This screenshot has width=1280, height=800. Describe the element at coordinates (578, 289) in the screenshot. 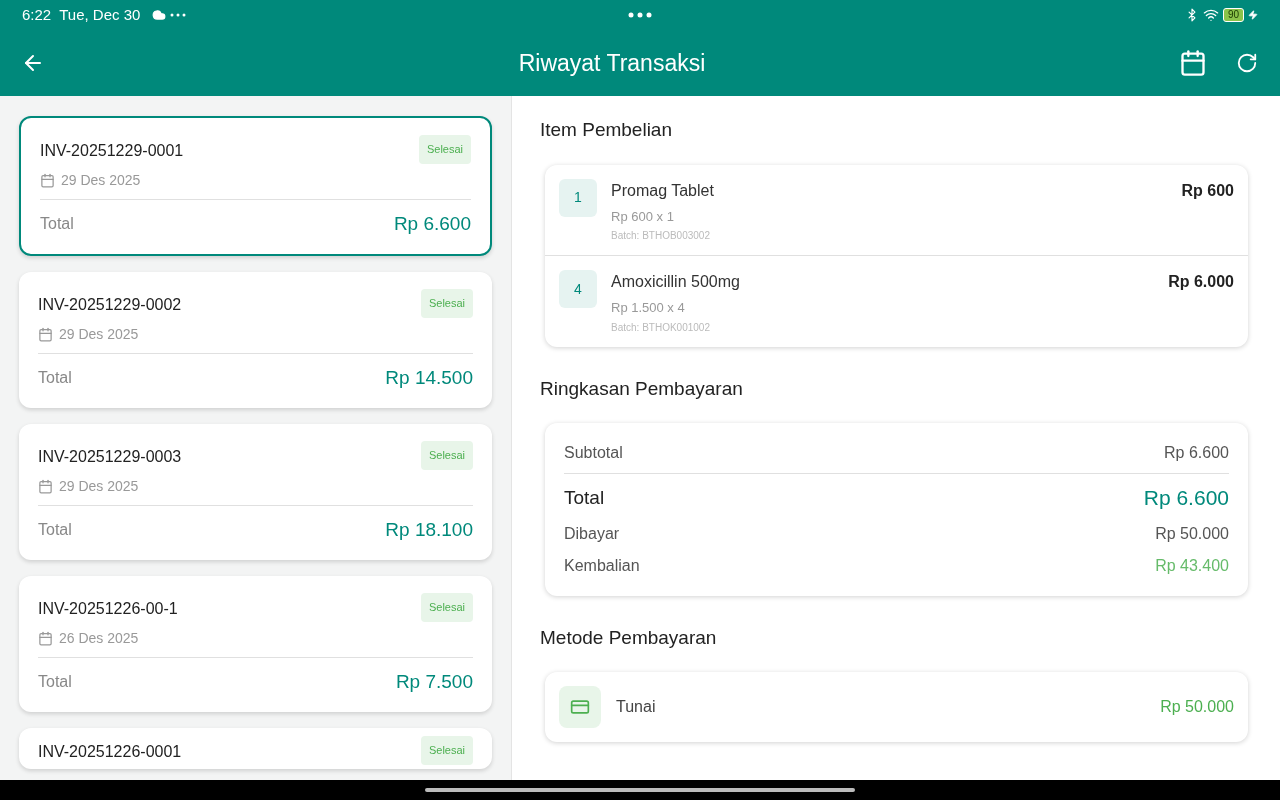

I see `quantity-badge: 4` at that location.